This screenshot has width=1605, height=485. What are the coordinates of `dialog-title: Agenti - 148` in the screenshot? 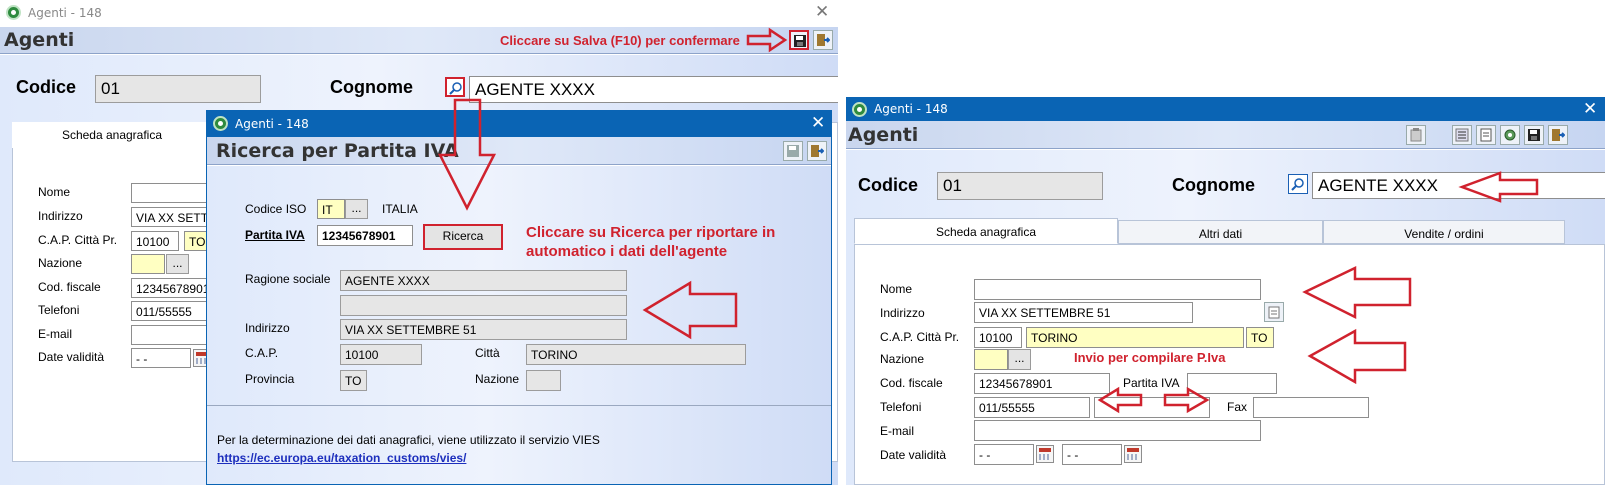 It's located at (272, 124).